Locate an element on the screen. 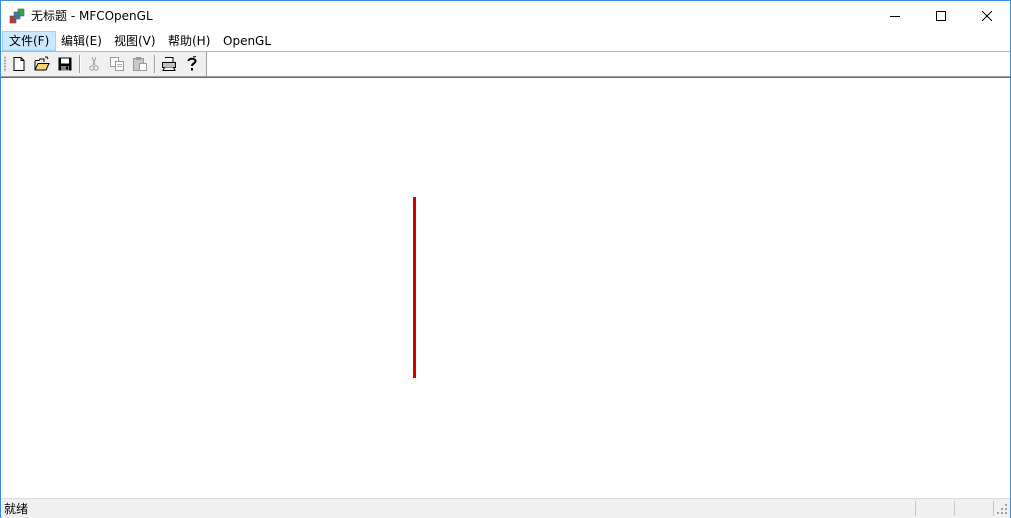  save-button is located at coordinates (65, 64).